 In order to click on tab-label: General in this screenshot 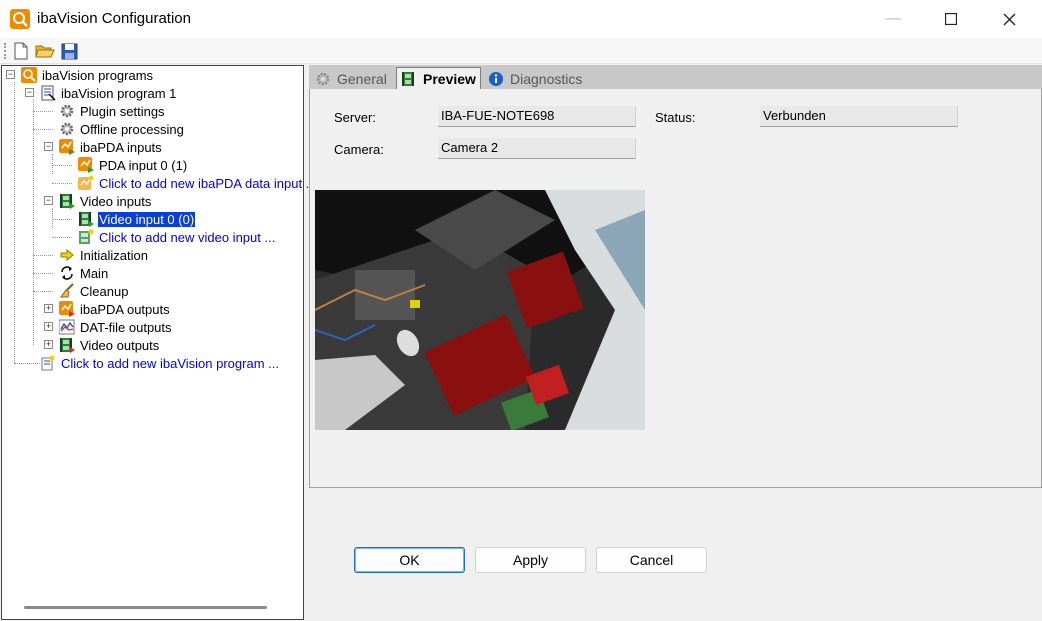, I will do `click(362, 78)`.